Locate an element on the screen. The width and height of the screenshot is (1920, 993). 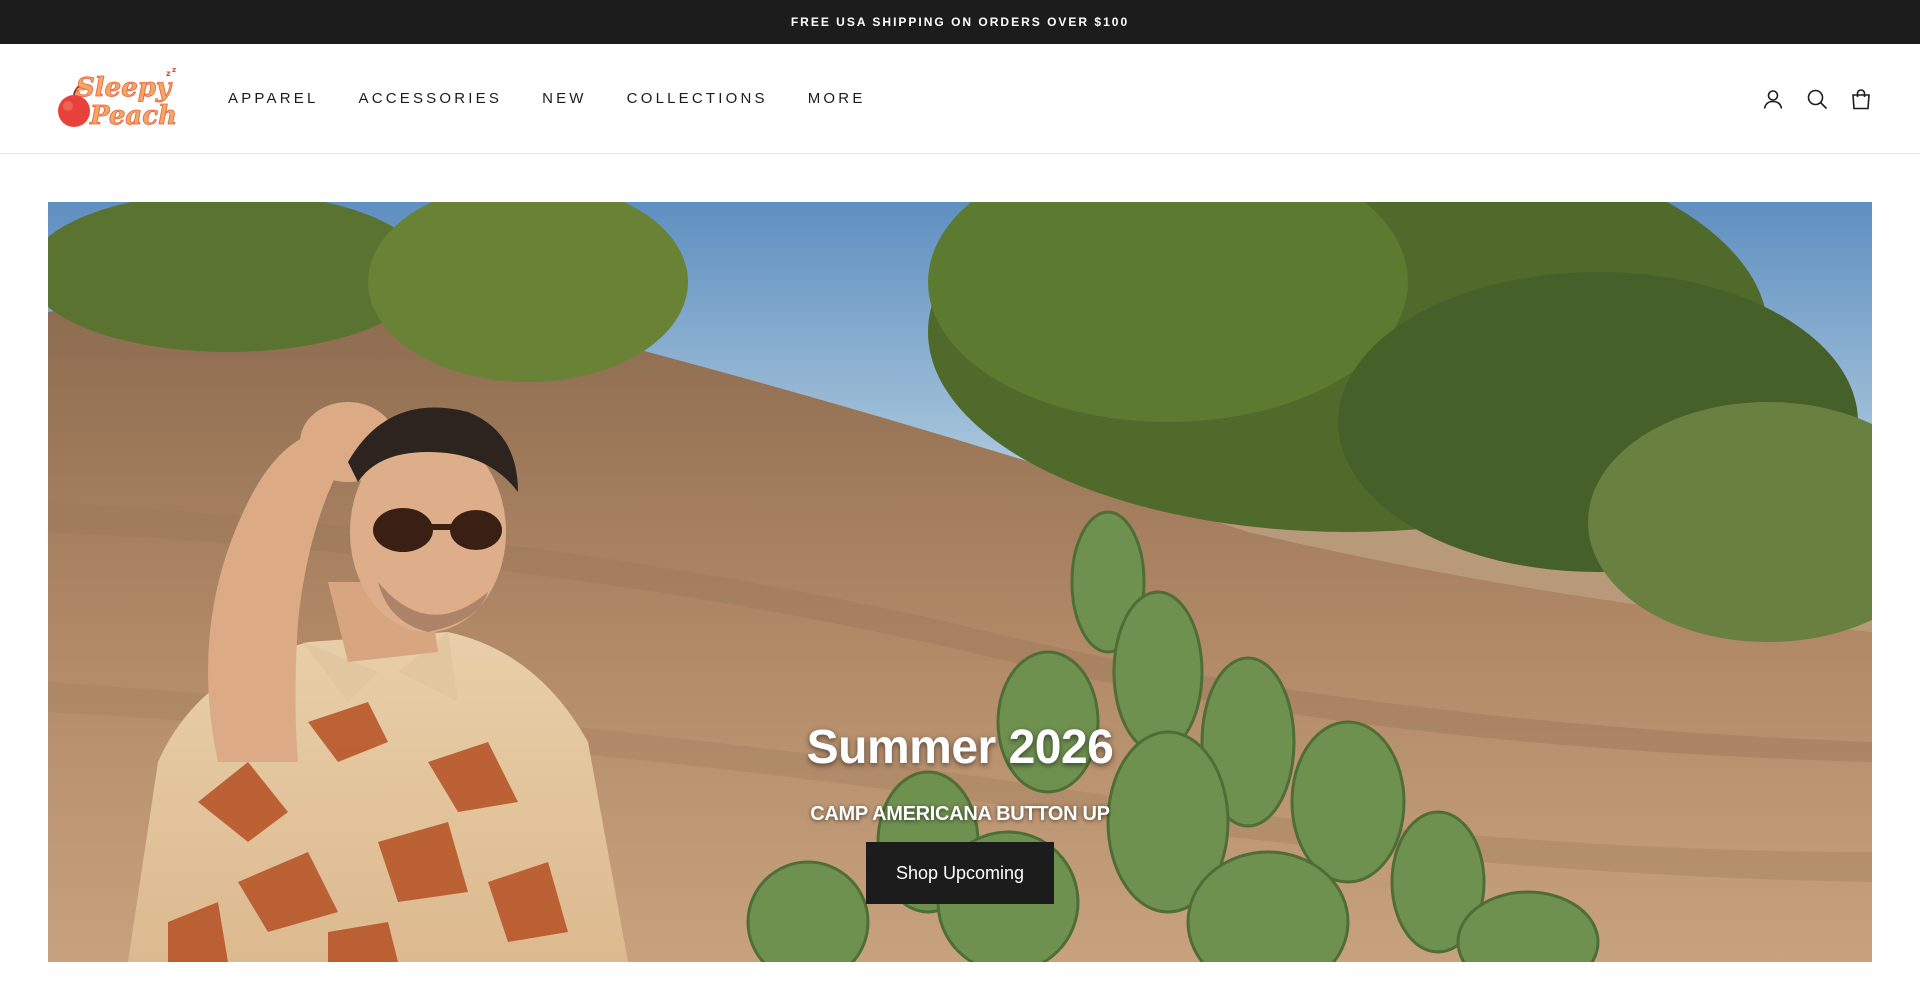
search-icon is located at coordinates (1817, 99).